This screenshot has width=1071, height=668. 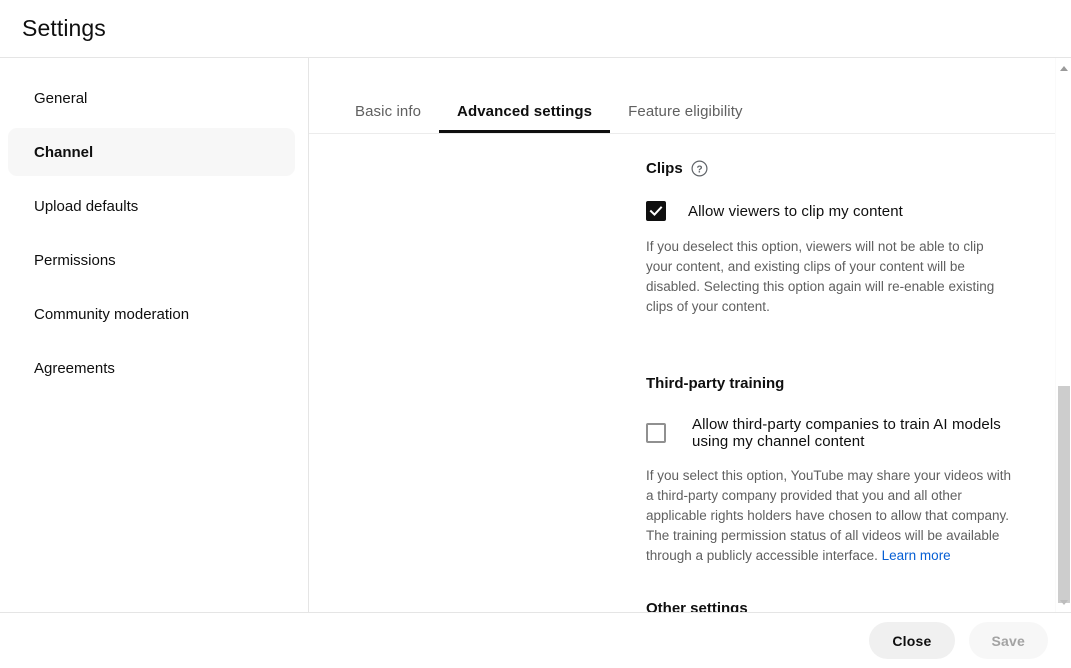 What do you see at coordinates (685, 111) in the screenshot?
I see `tab-label: Feature eligibility` at bounding box center [685, 111].